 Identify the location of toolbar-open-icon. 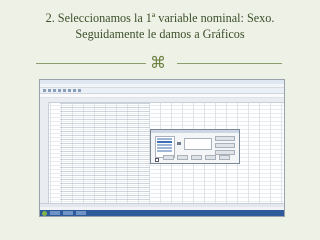
(44, 90).